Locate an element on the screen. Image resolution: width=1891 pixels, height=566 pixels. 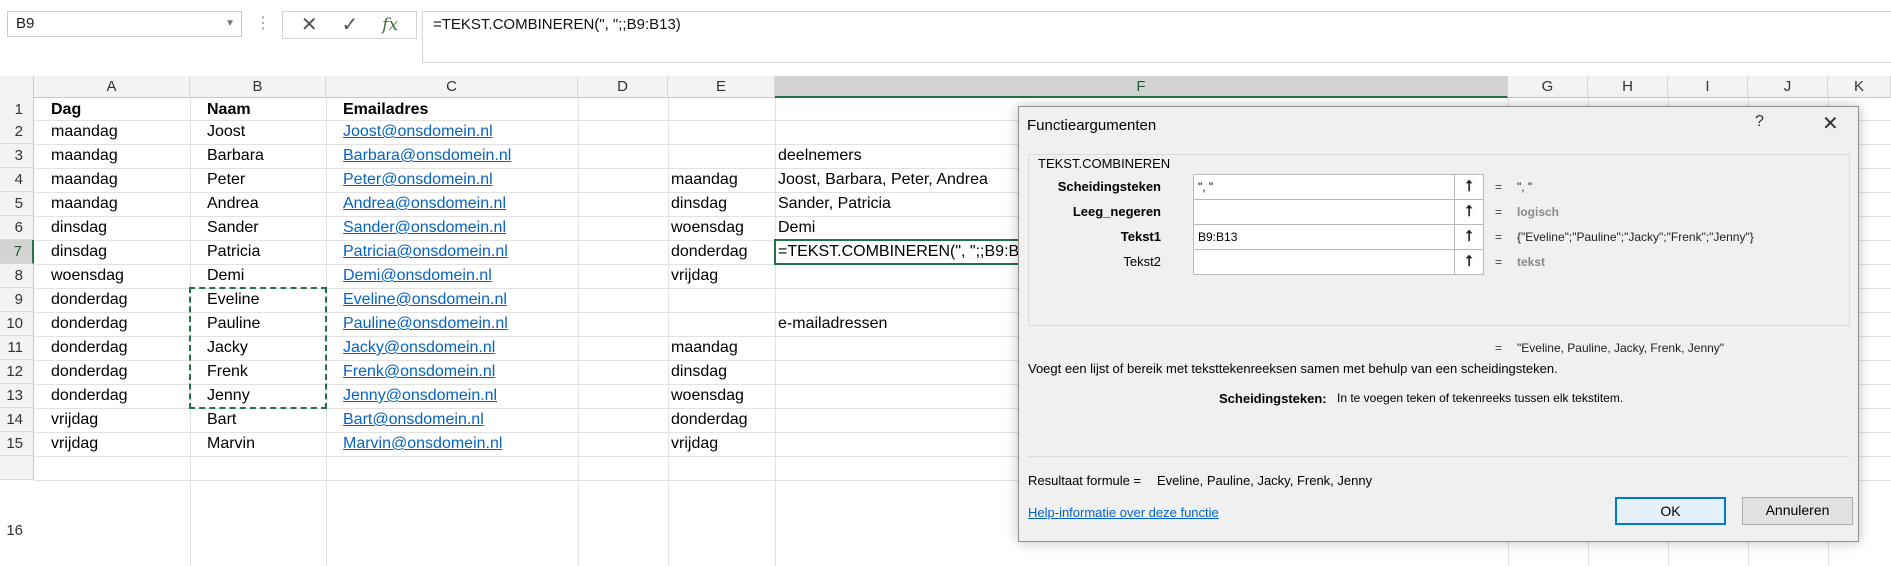
cell-a11: donderdag is located at coordinates (88, 348).